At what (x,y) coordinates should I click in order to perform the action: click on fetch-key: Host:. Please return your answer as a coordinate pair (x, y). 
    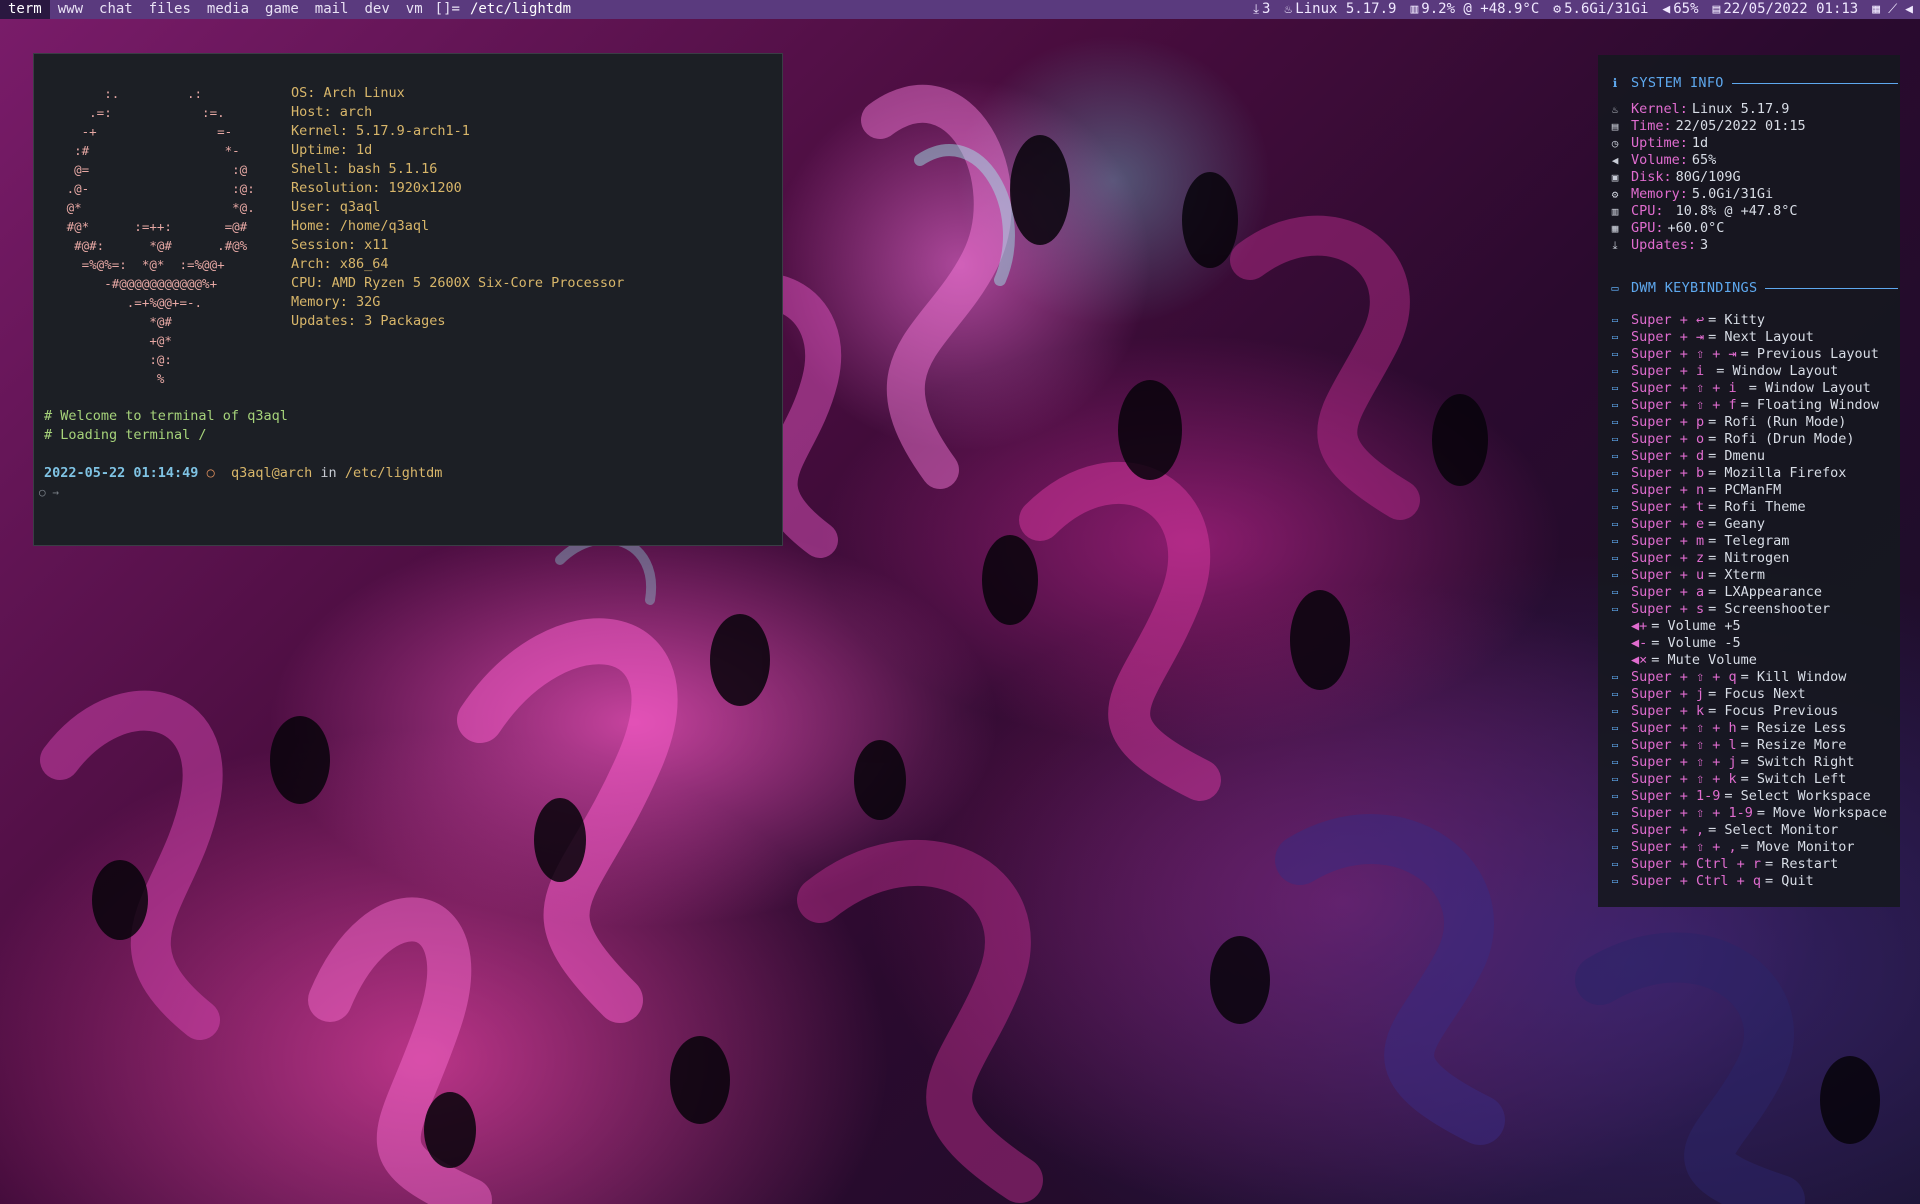
    Looking at the image, I should click on (311, 112).